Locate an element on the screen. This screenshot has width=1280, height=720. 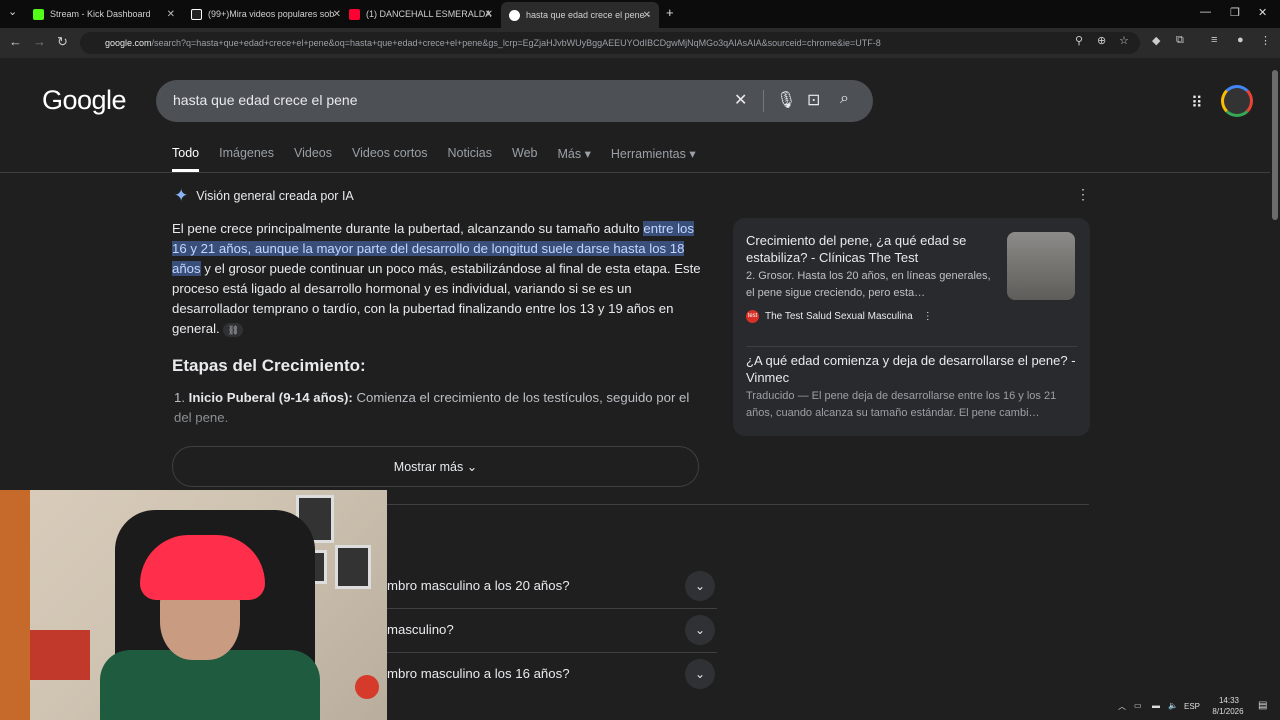
card-divider is located at coordinates (911, 346).